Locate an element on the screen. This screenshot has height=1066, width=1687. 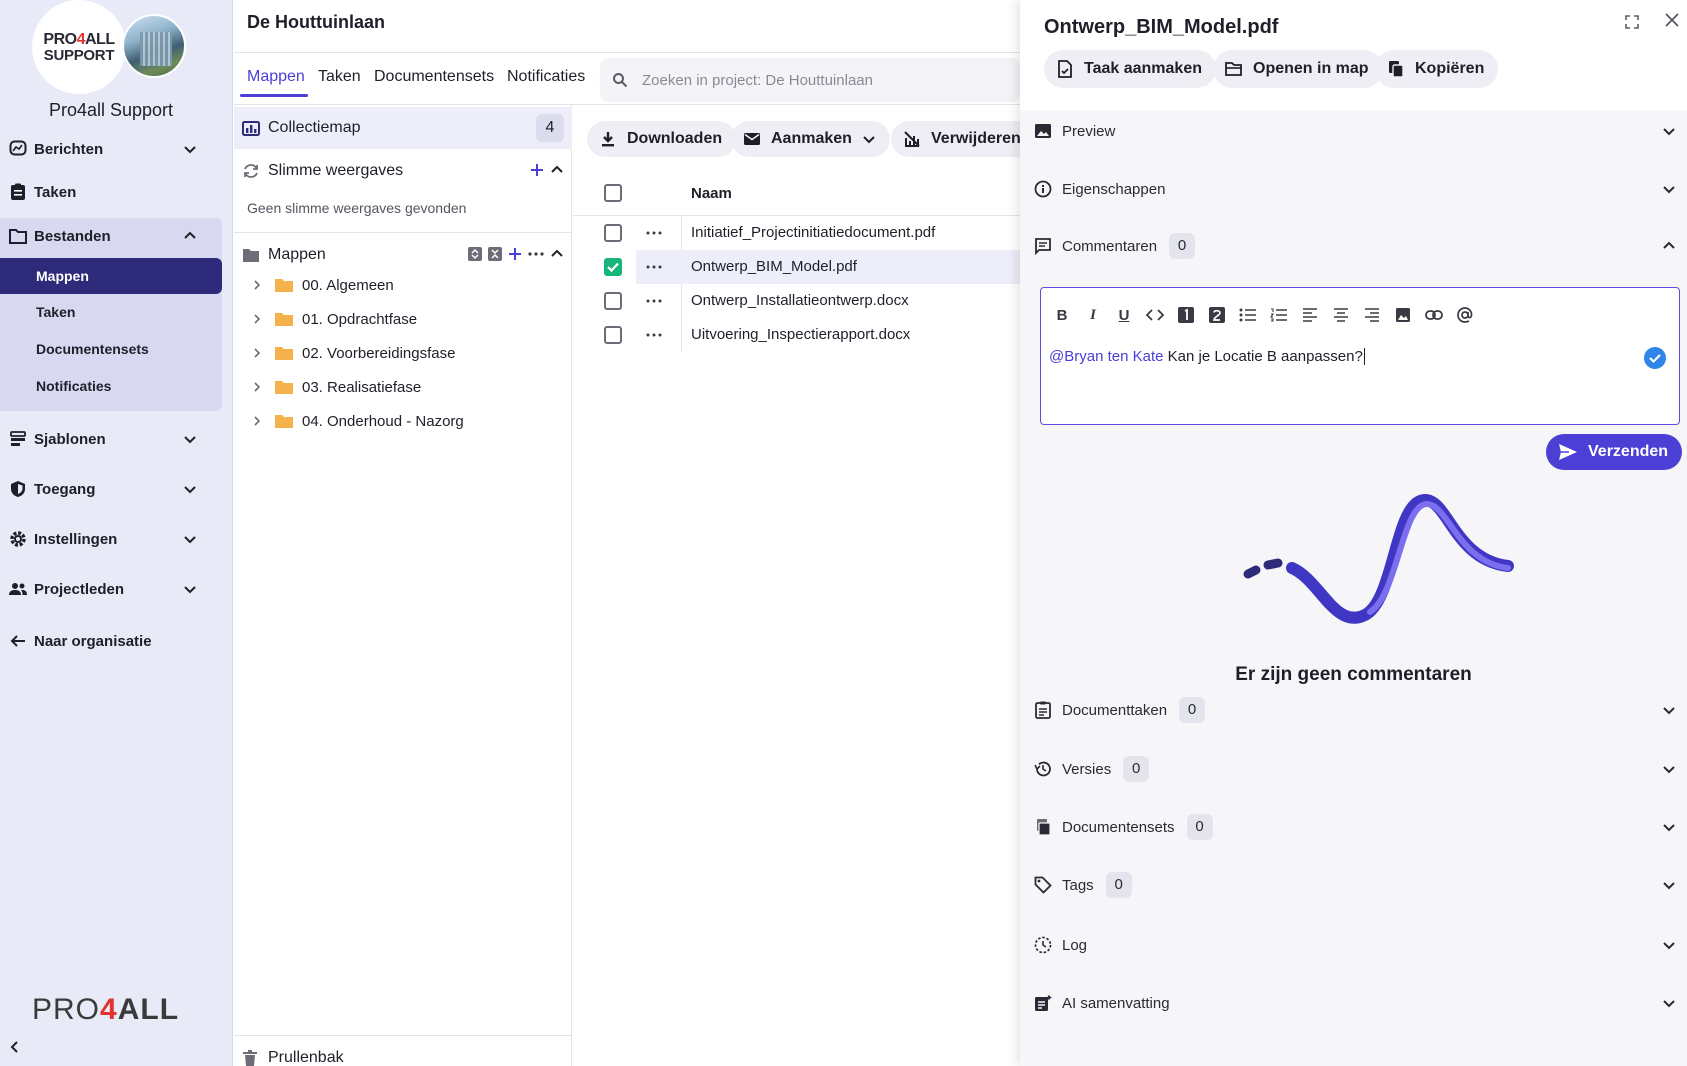
align-left-icon is located at coordinates (1310, 315).